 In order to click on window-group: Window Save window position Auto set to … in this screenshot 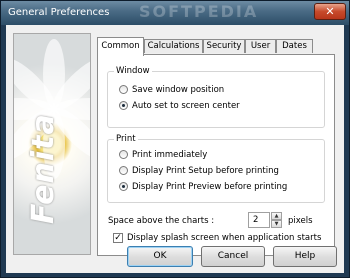, I will do `click(216, 97)`.